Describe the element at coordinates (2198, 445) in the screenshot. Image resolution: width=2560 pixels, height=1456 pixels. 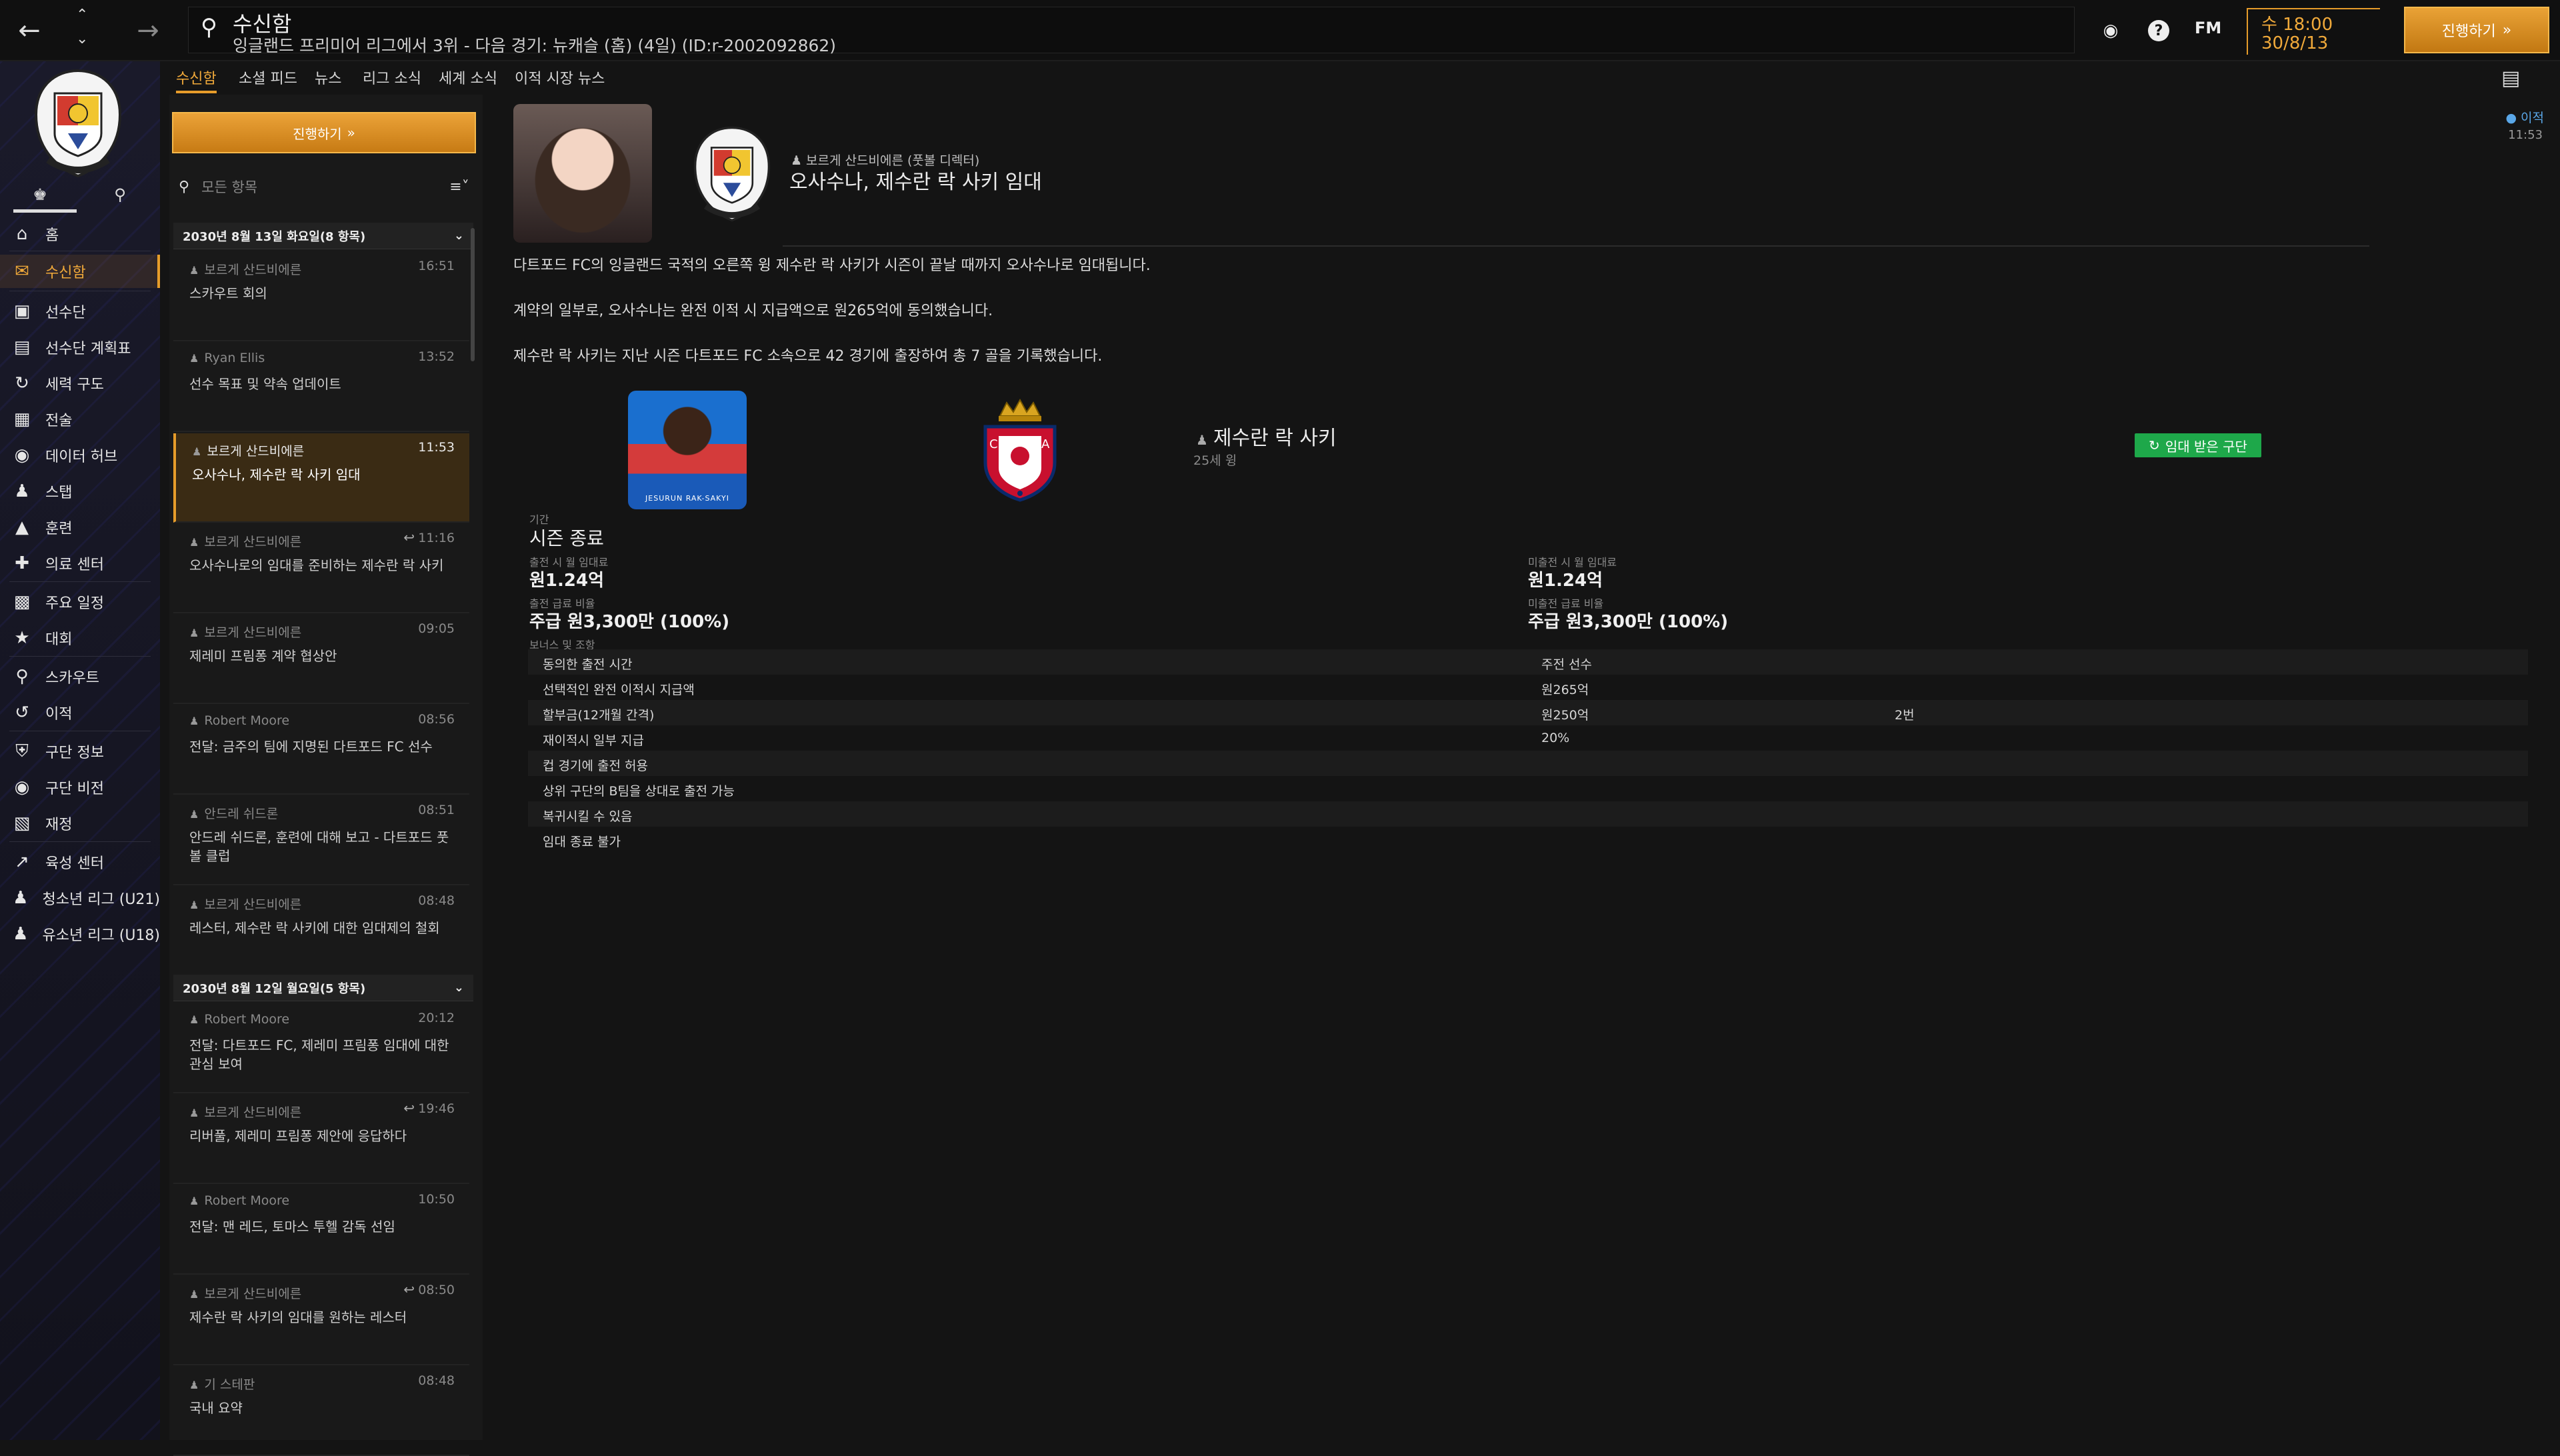
I see `loaned-to-club-badge: ↻ 임대 받은 구단` at that location.